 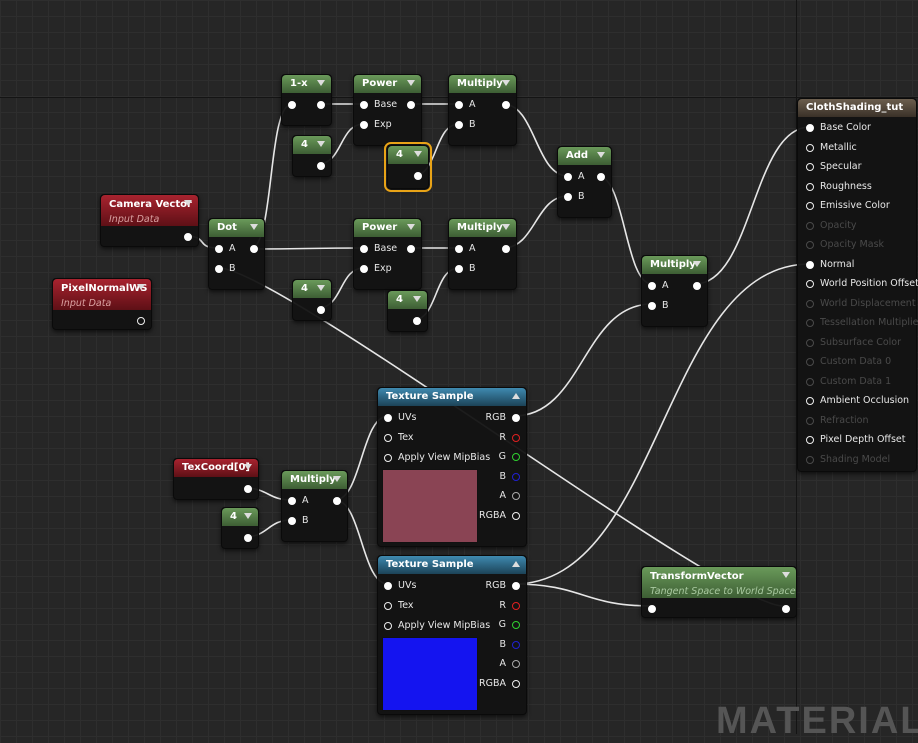 I want to click on tex2-output-rgba: RGBA, so click(x=499, y=684).